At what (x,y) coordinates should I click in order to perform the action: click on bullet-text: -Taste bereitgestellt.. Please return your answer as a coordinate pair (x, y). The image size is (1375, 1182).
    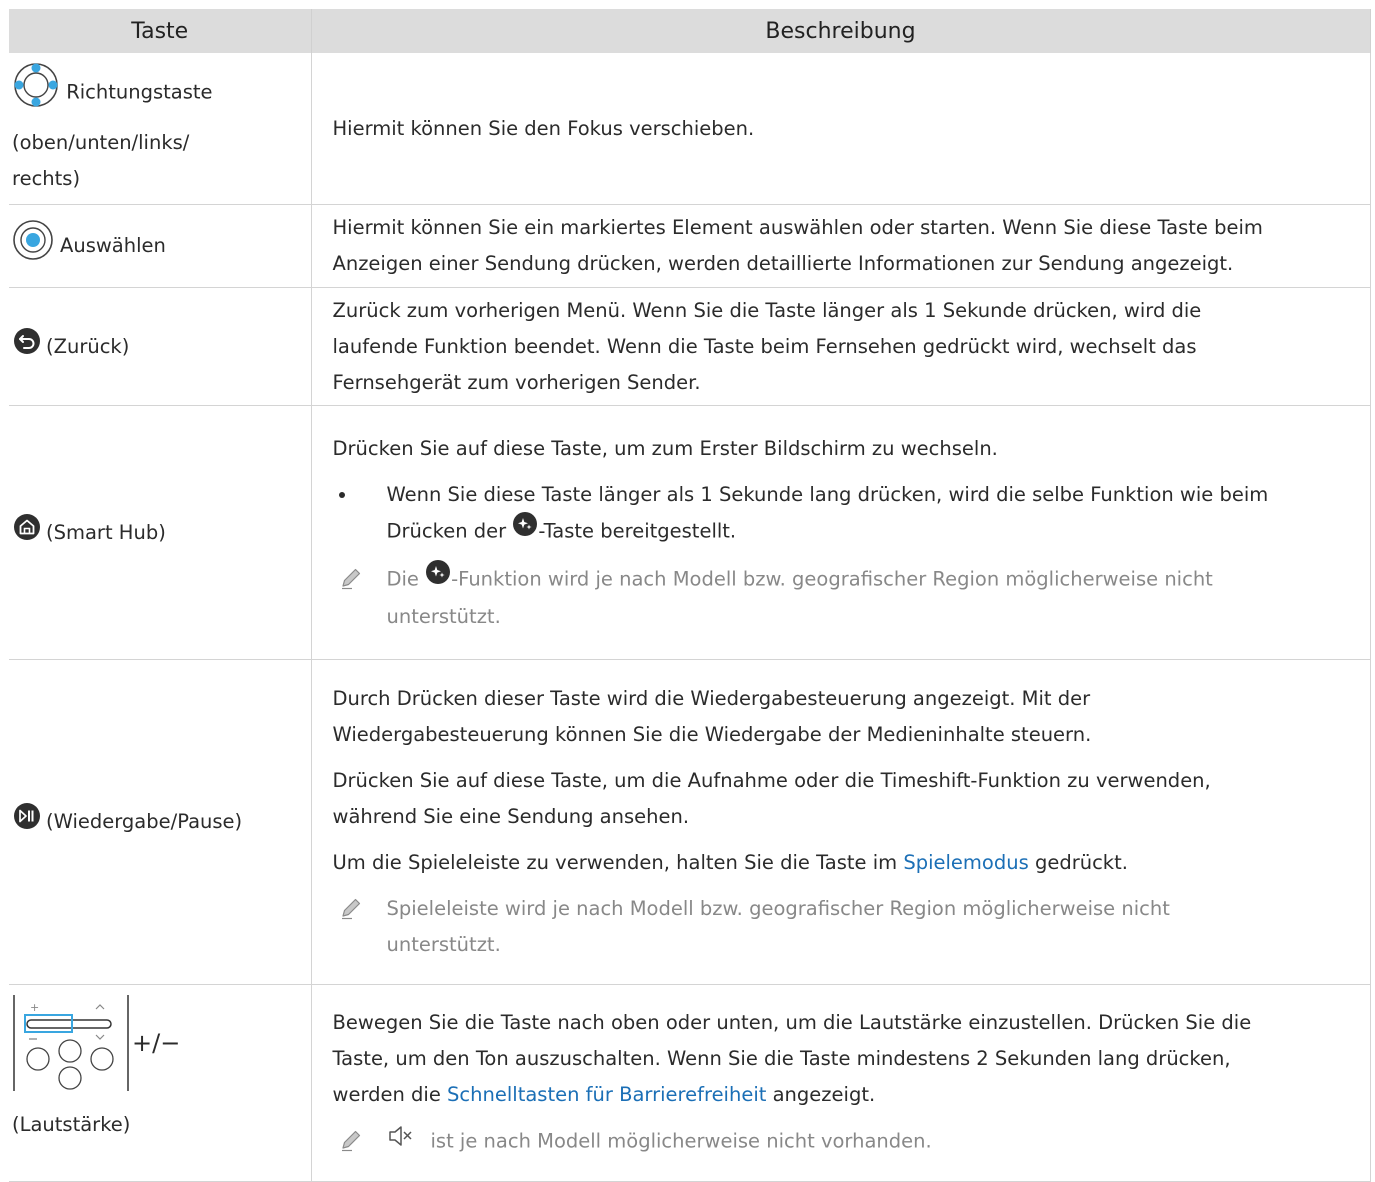
    Looking at the image, I should click on (637, 530).